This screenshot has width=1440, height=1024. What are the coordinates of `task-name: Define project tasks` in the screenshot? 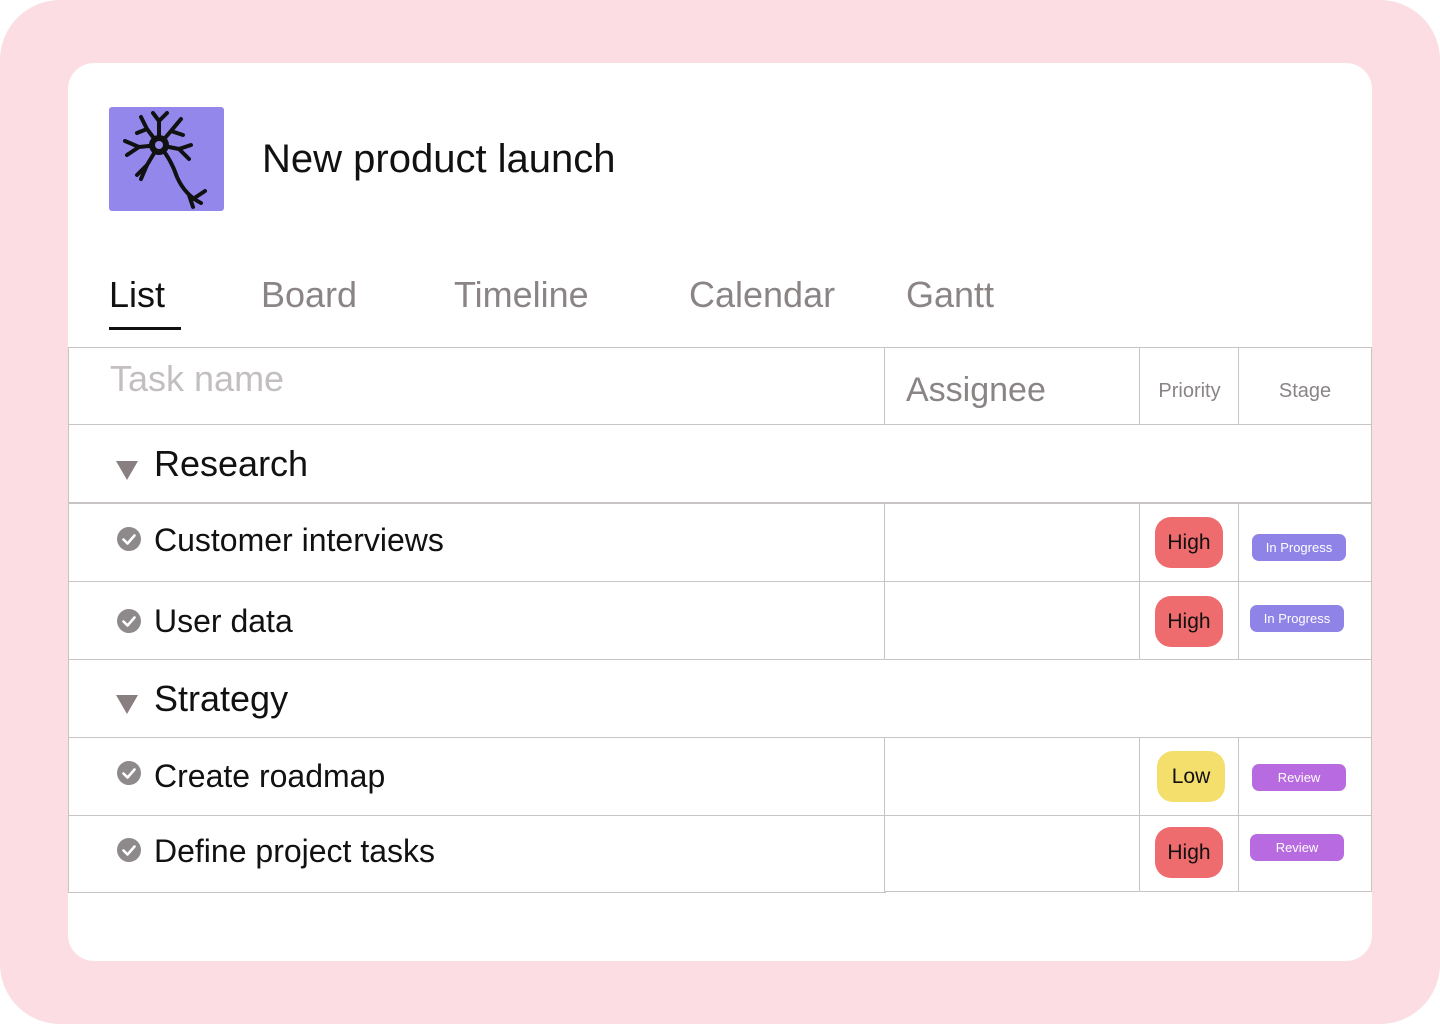 It's located at (294, 851).